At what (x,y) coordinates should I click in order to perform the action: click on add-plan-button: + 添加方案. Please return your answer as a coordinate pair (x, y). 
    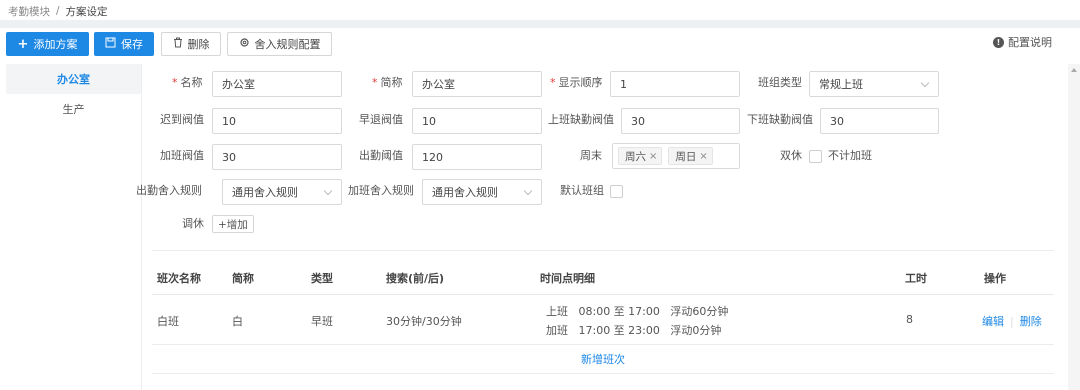
    Looking at the image, I should click on (47, 44).